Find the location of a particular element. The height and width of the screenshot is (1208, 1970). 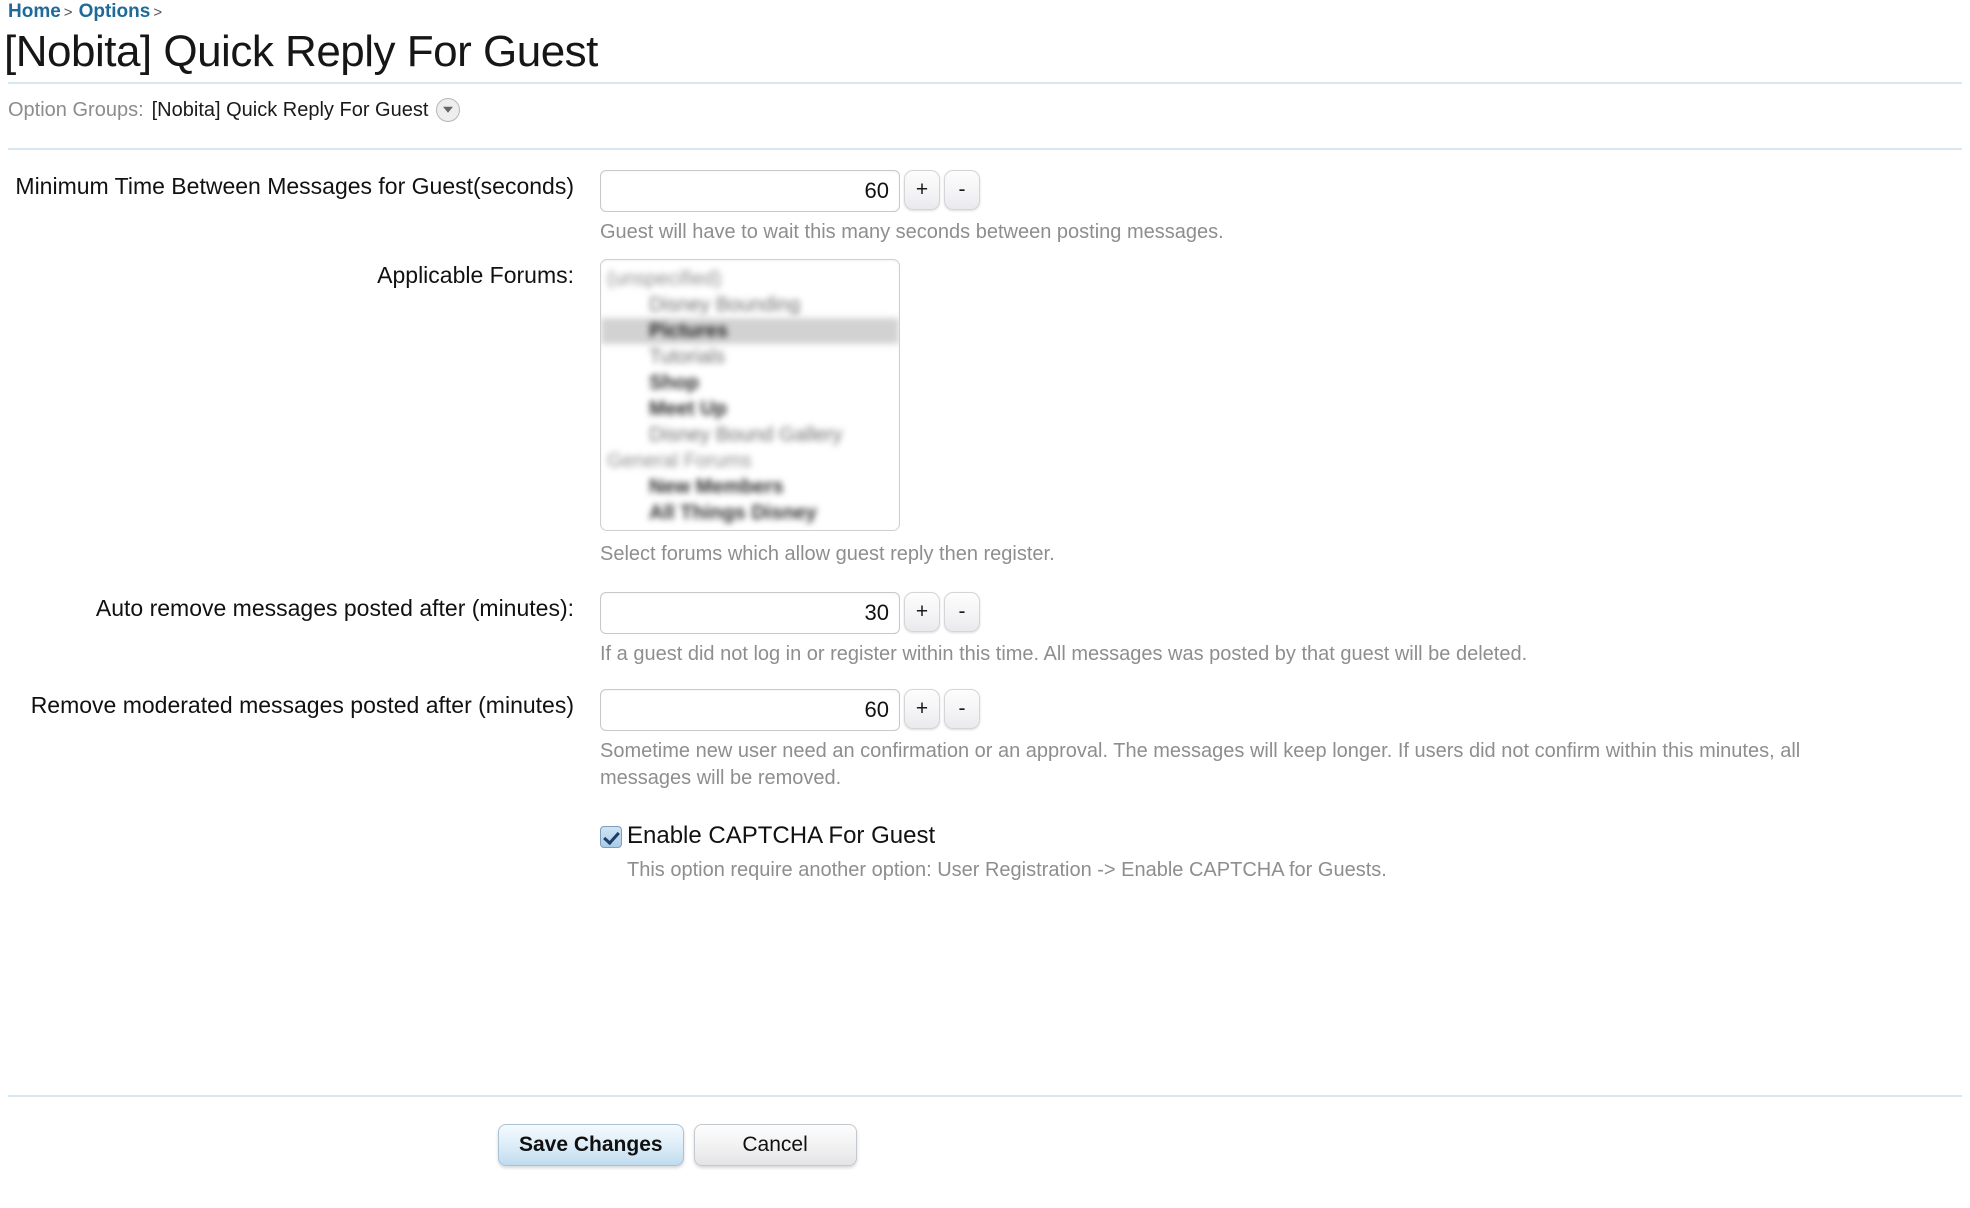

forum-option: General Forums is located at coordinates (750, 461).